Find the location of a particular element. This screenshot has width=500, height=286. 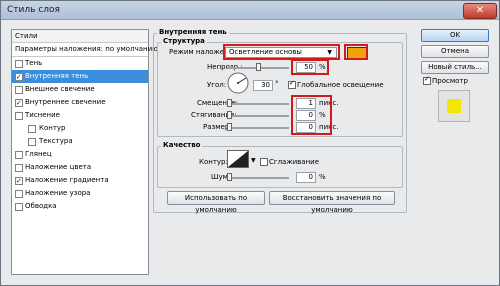

angle-value: 30 is located at coordinates (265, 85).